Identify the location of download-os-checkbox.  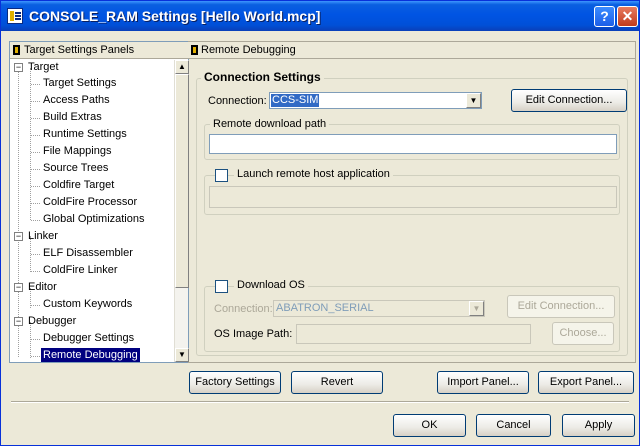
(221, 286).